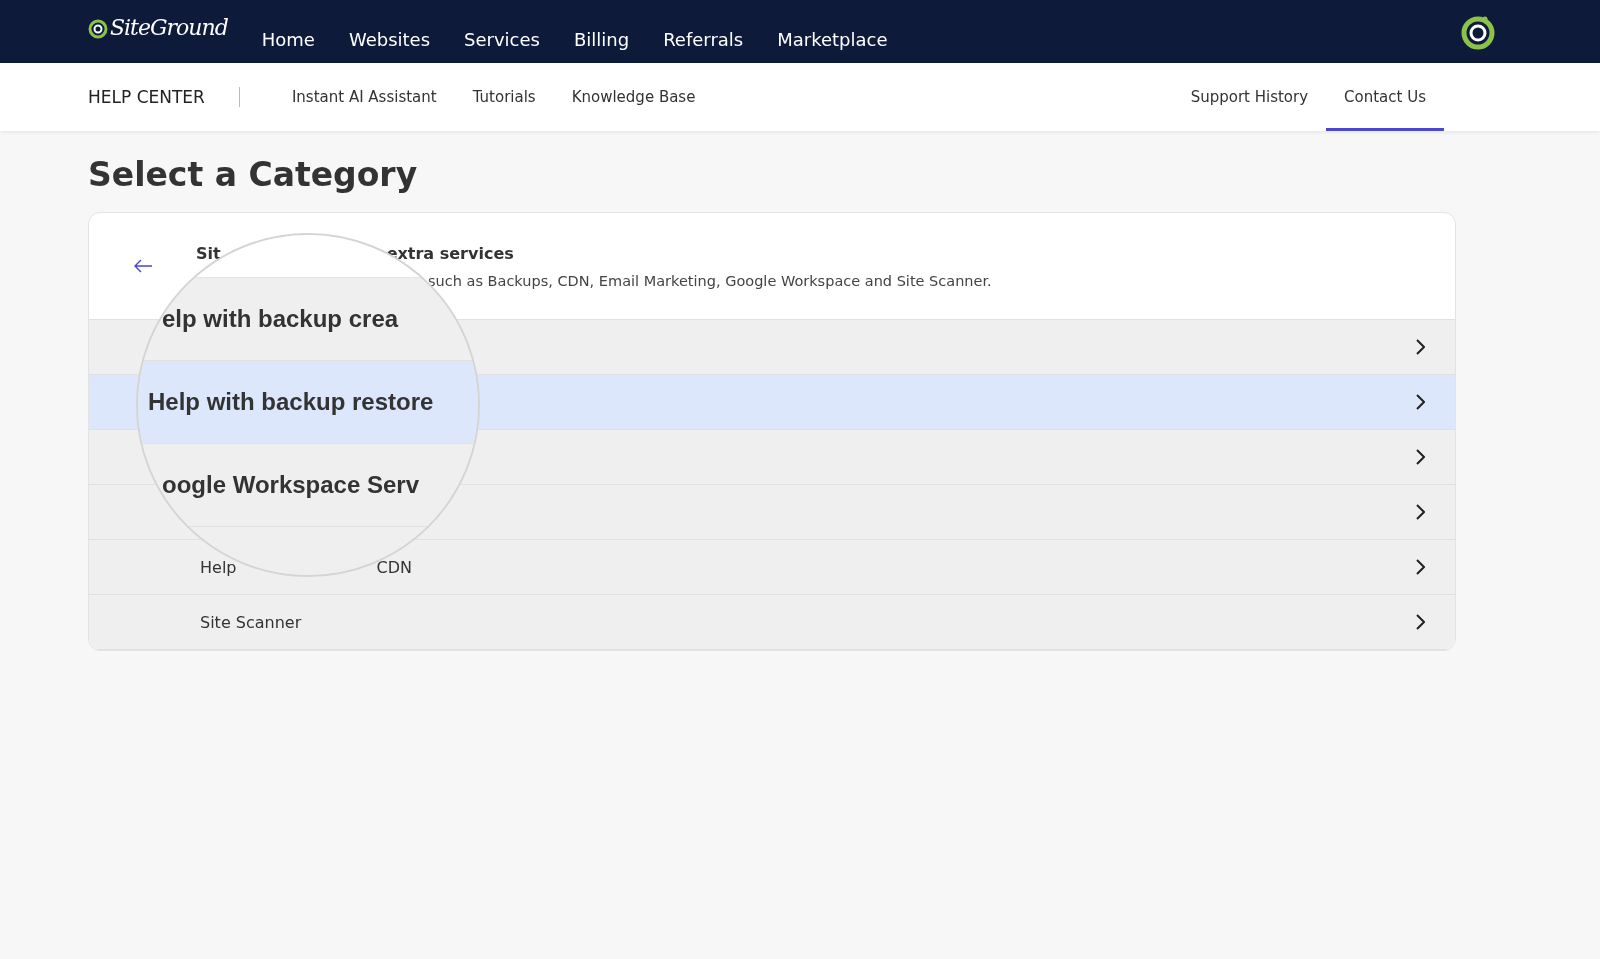  I want to click on category-option: Site Scanner, so click(772, 622).